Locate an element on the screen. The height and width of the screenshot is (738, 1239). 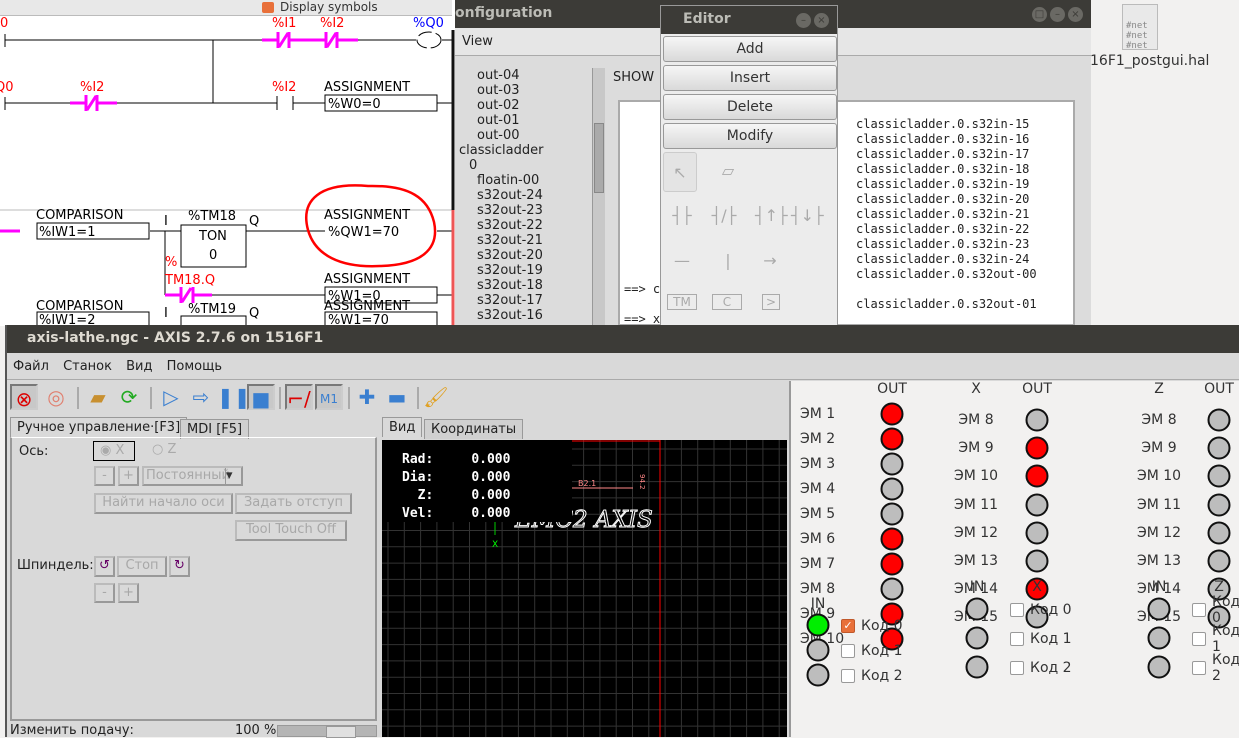
open-contact-tool-icon: ┤├ is located at coordinates (682, 215).